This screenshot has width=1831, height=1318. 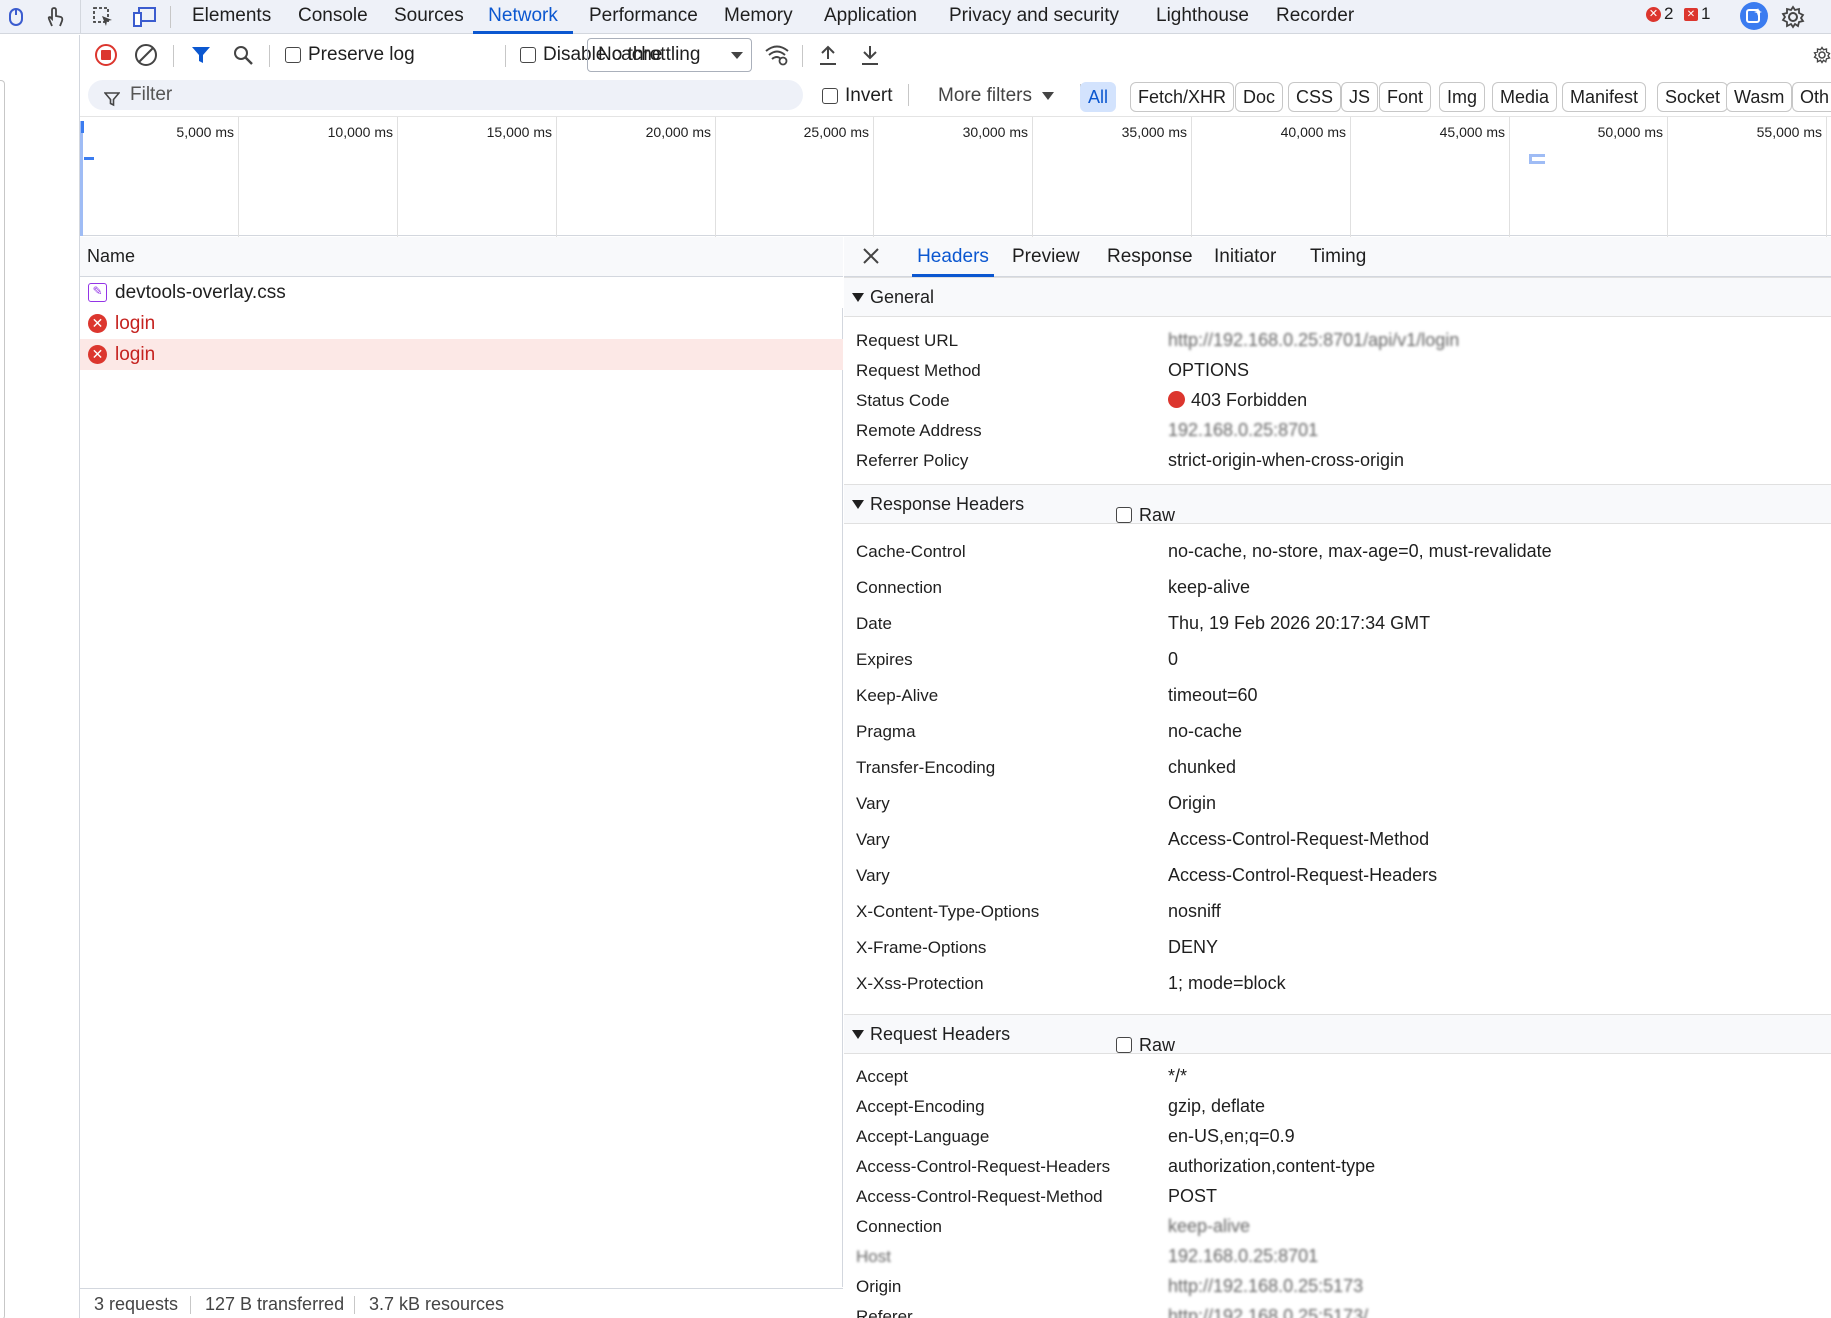 I want to click on response-headers-section-header: Response Headers Raw, so click(x=1337, y=504).